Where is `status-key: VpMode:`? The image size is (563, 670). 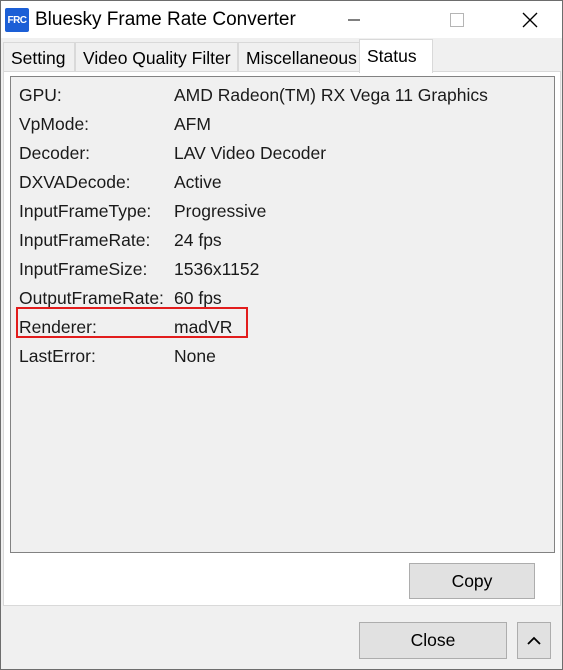 status-key: VpMode: is located at coordinates (54, 124).